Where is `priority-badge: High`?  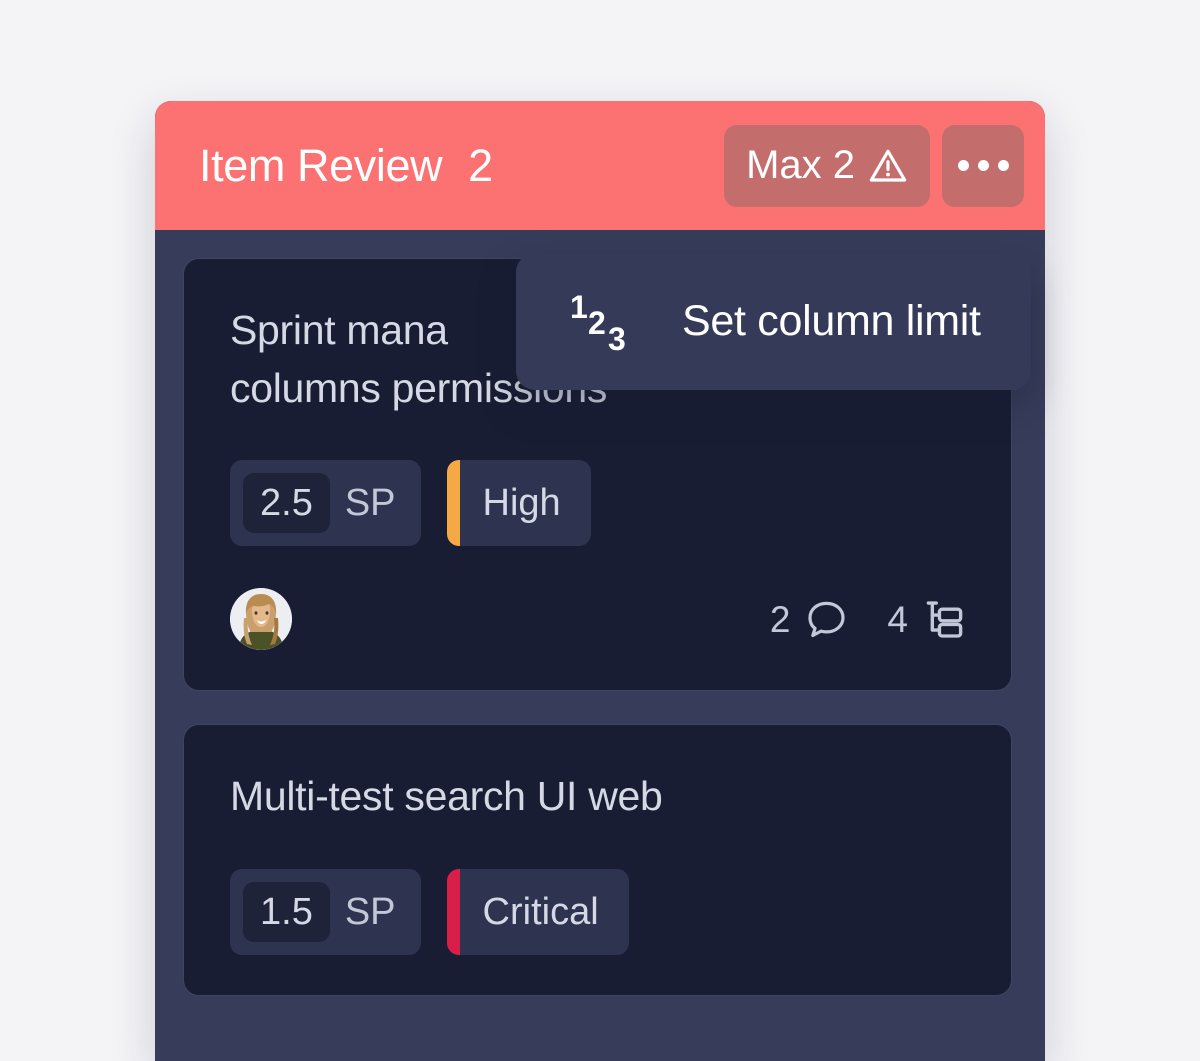
priority-badge: High is located at coordinates (518, 503).